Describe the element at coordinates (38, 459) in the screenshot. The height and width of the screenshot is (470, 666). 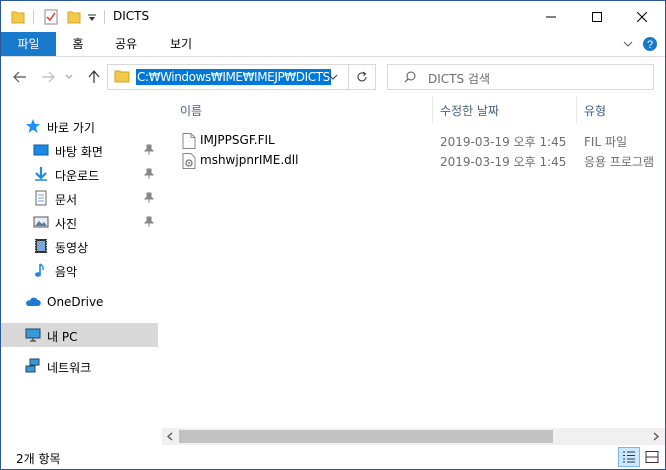
I see `item-count: 2개 항목` at that location.